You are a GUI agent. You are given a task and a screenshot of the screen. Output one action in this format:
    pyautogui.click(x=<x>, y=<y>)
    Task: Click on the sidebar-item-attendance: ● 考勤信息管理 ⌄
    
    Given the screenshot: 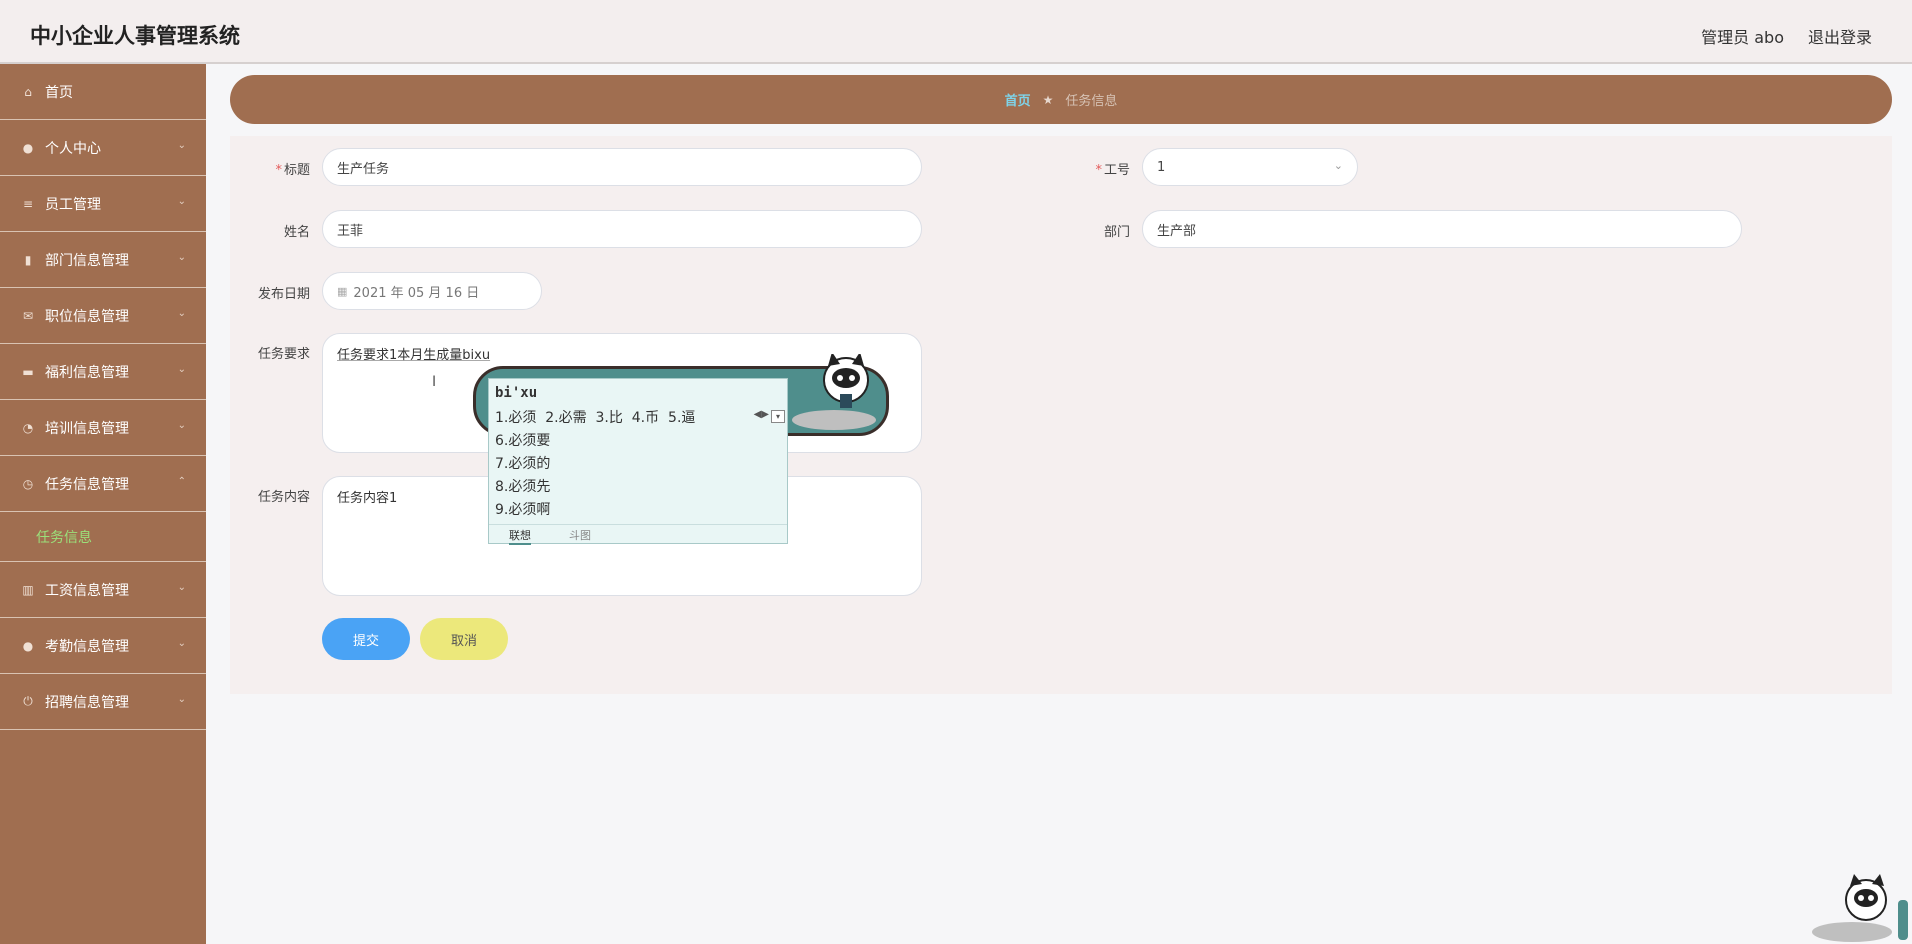 What is the action you would take?
    pyautogui.click(x=103, y=646)
    